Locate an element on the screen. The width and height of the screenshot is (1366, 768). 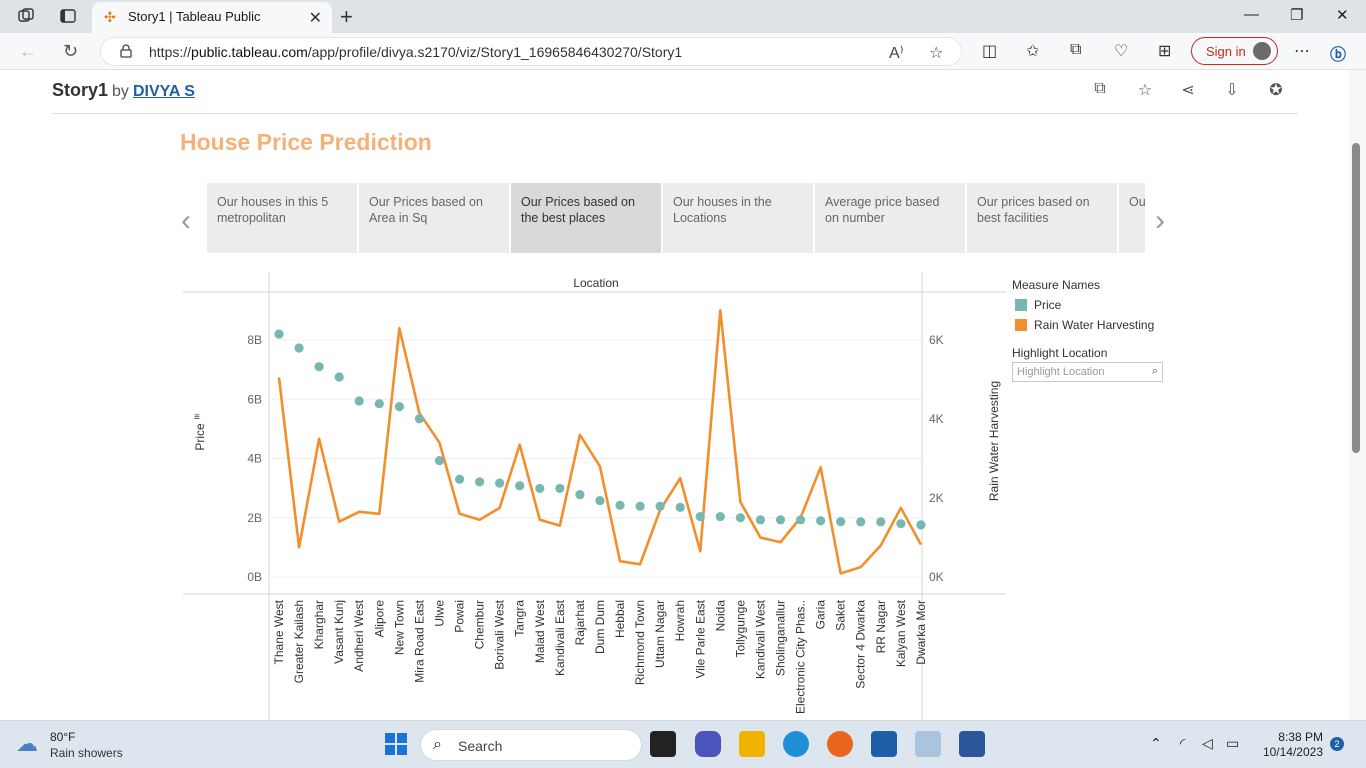
x-tick-label: Kalyan West is located at coordinates (901, 633).